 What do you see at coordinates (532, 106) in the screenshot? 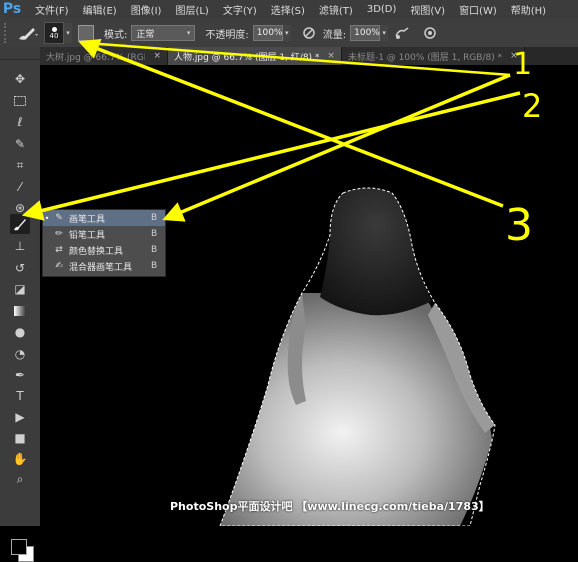
I see `annotation-number-2: 2` at bounding box center [532, 106].